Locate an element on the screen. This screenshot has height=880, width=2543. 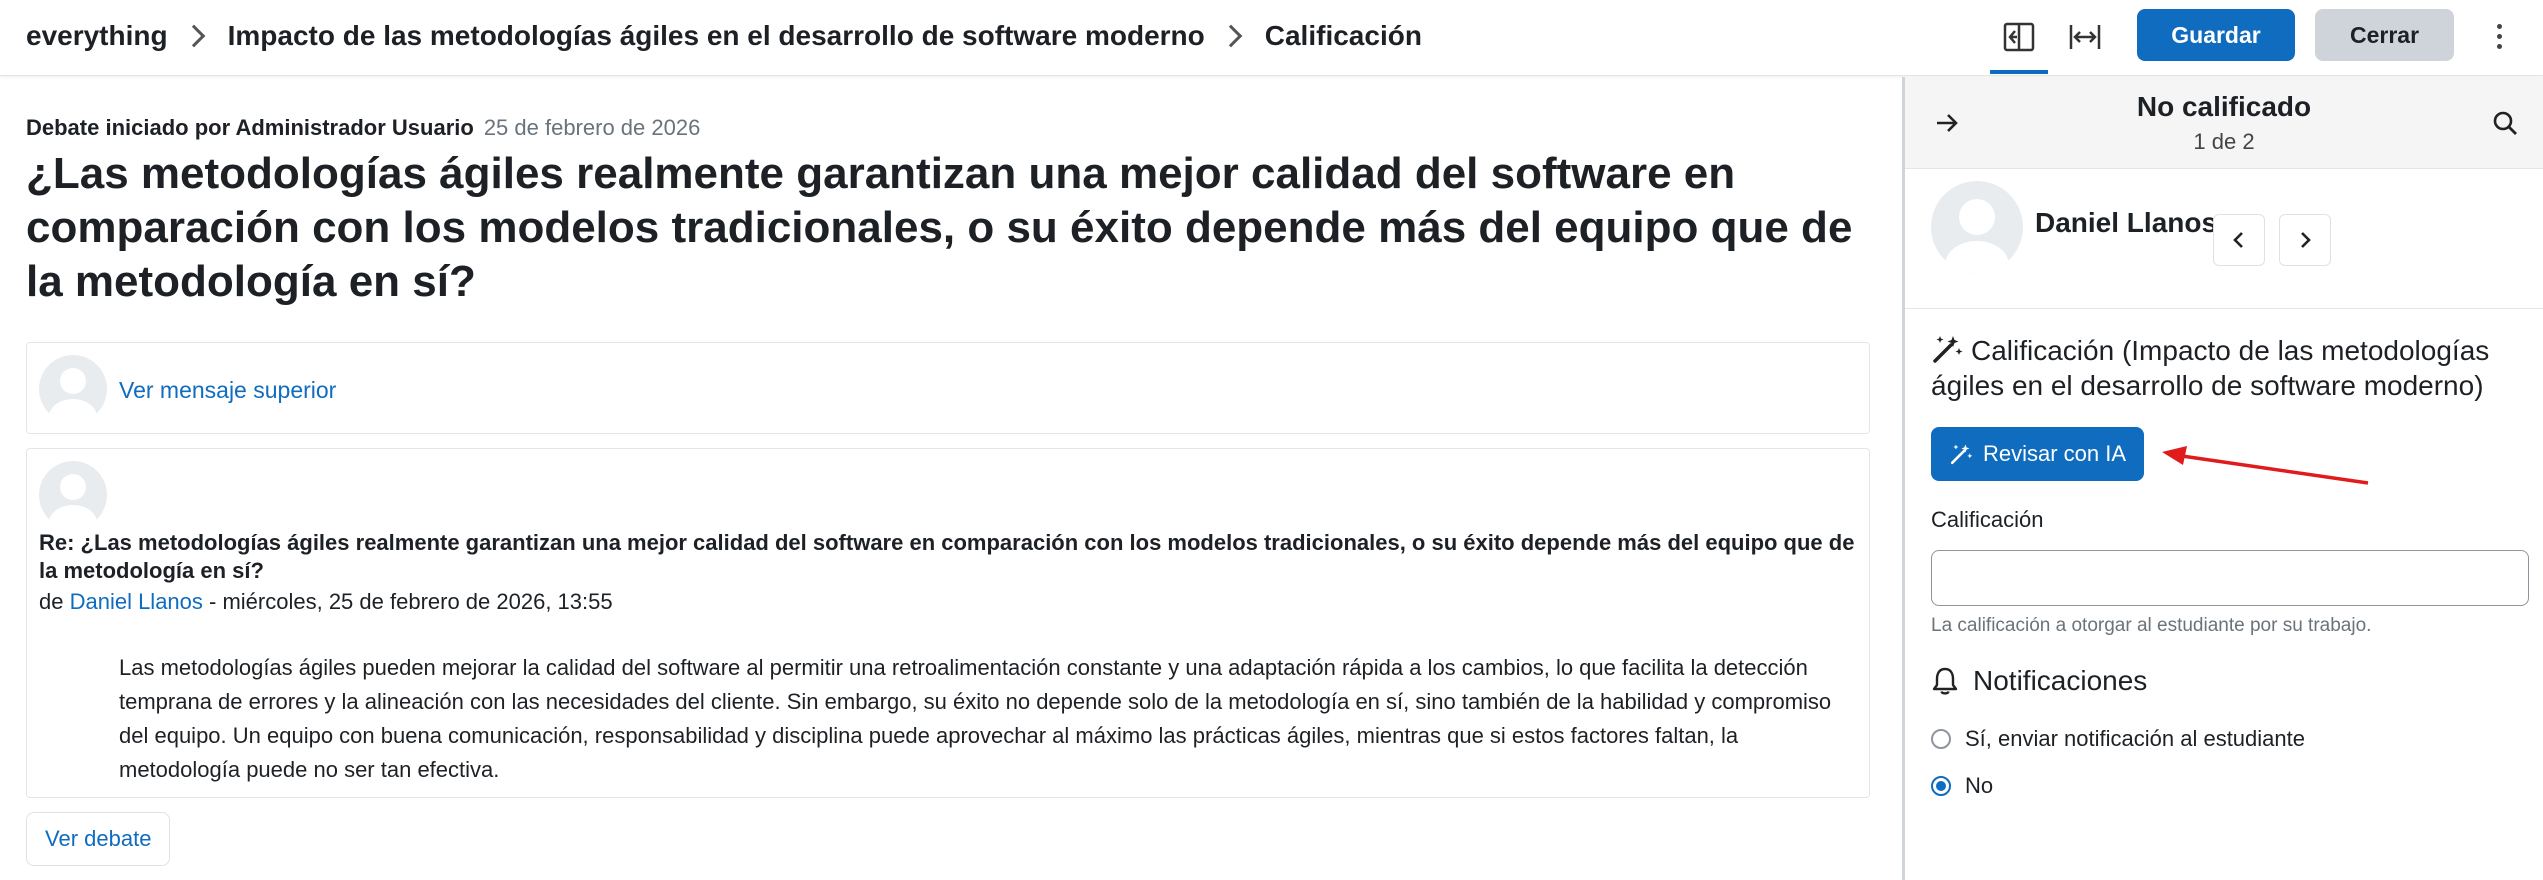
collapse-panel-button is located at coordinates (2019, 44).